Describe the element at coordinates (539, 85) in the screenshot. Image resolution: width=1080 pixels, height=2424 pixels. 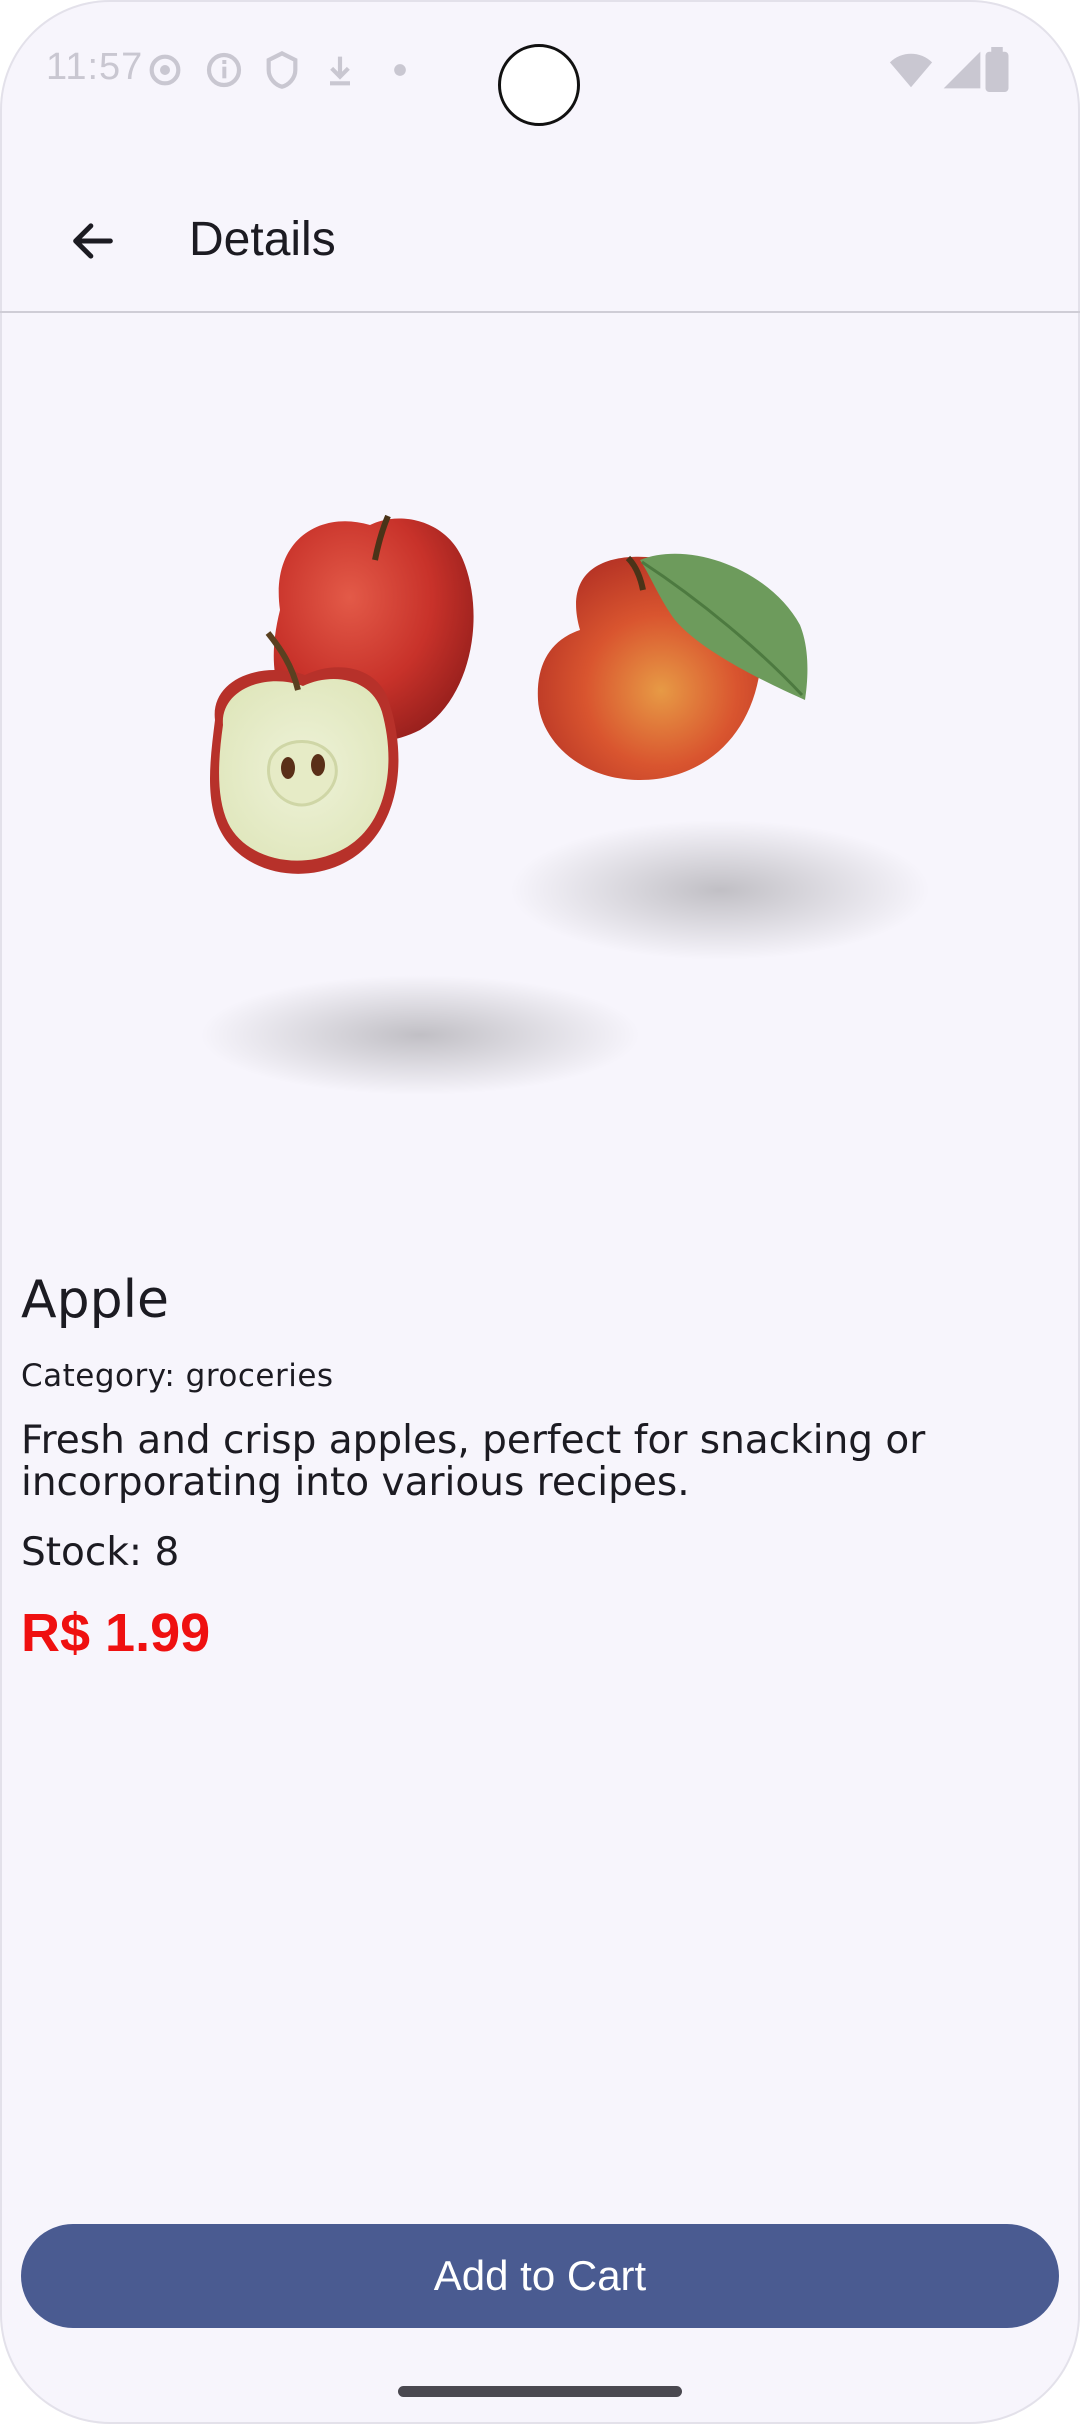
I see `camera-cutout` at that location.